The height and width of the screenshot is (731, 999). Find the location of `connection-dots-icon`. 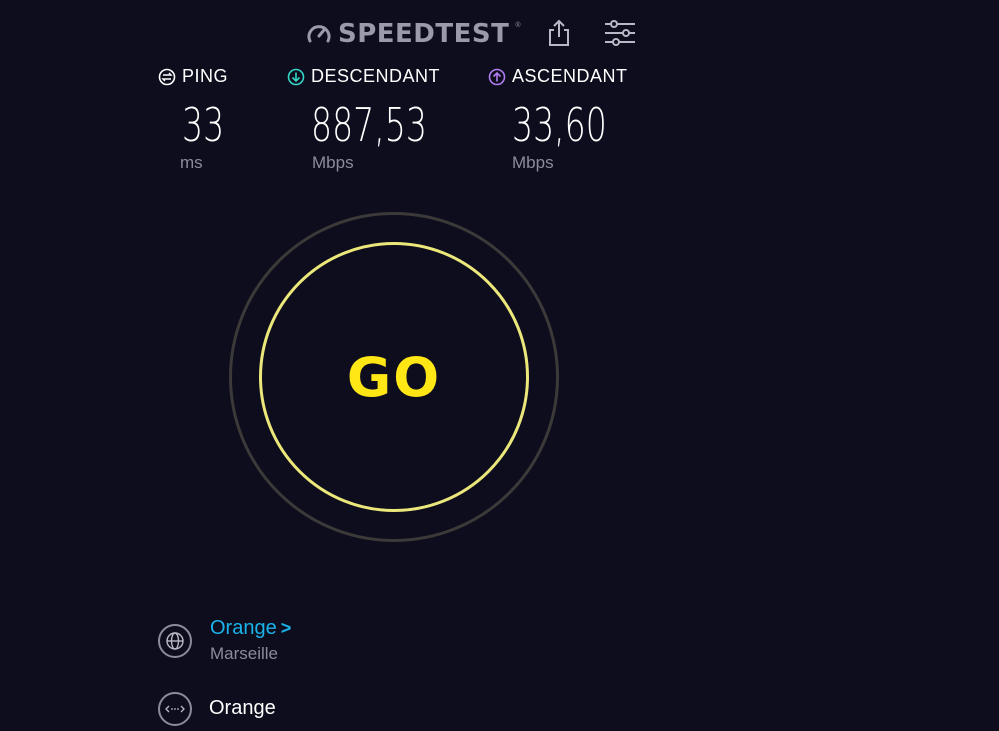

connection-dots-icon is located at coordinates (175, 709).